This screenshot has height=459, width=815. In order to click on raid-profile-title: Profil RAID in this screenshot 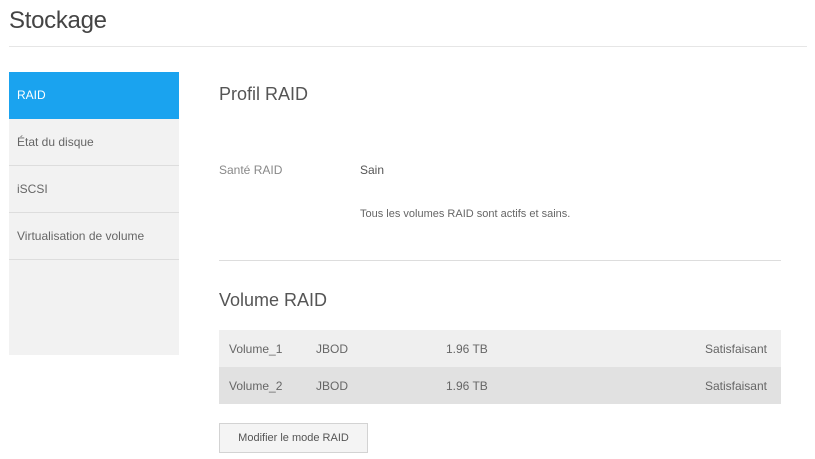, I will do `click(264, 94)`.